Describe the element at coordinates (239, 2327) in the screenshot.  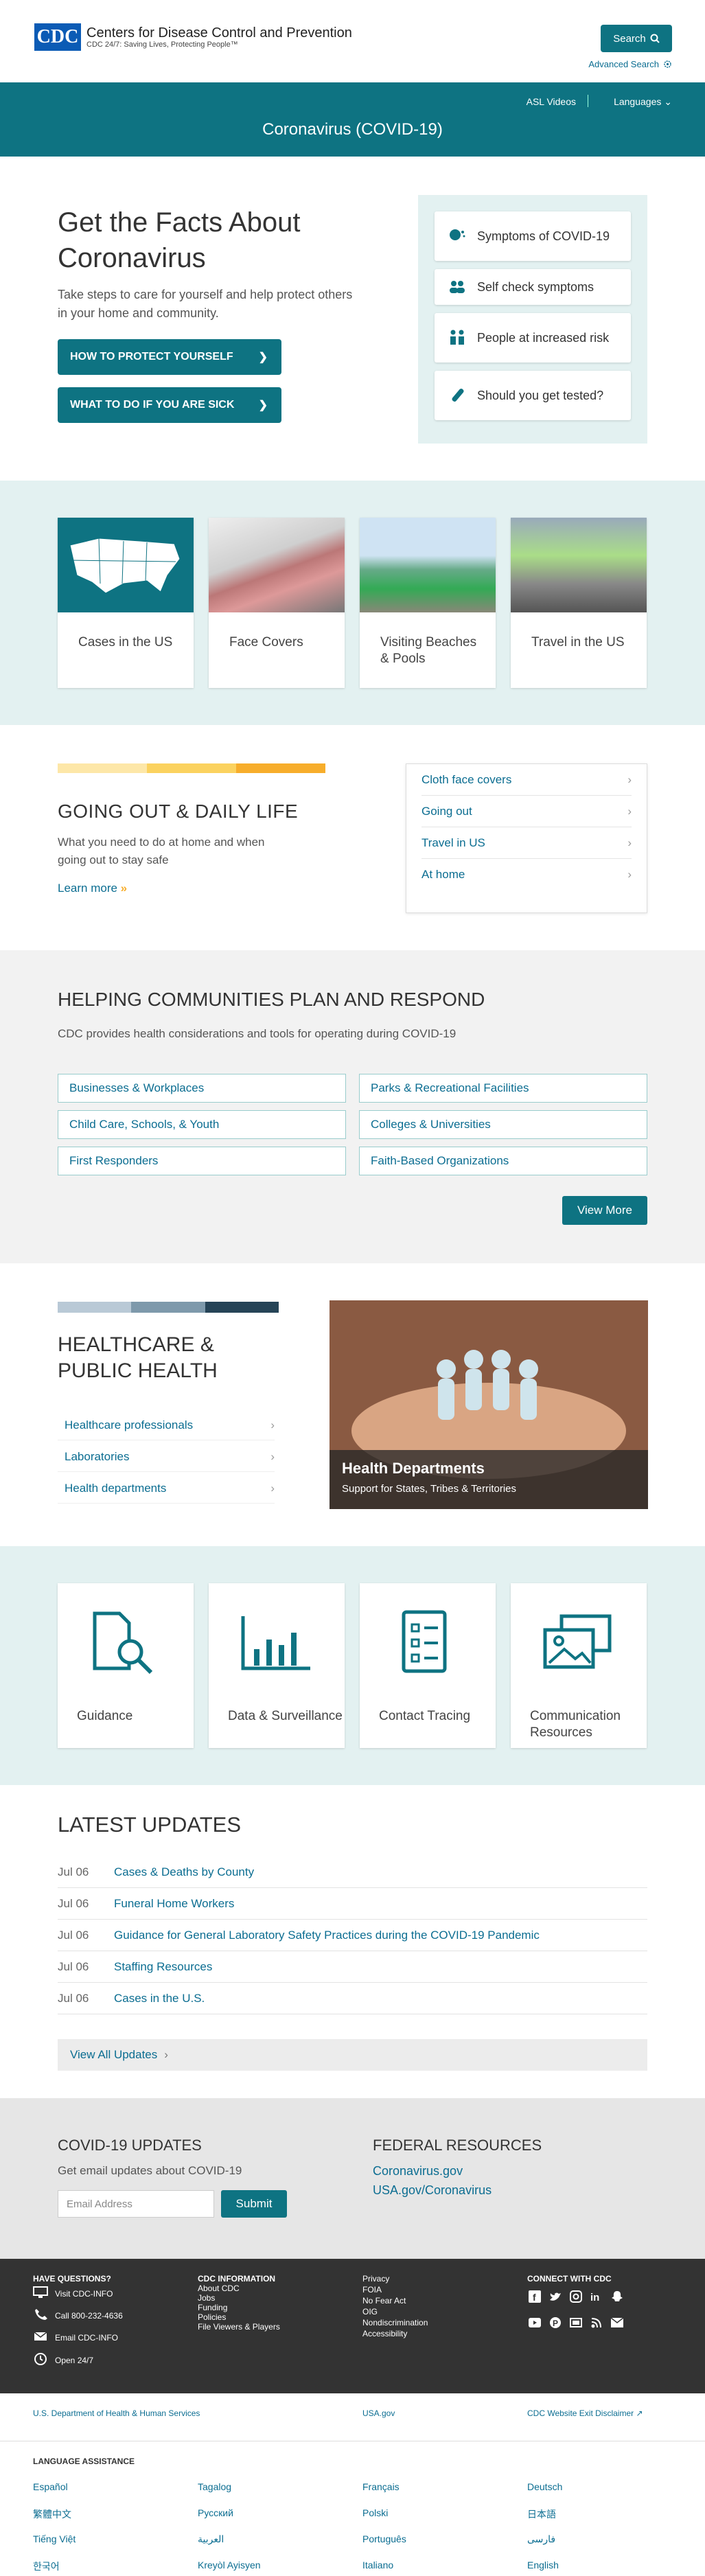
I see `footer-link: File Viewers & Players` at that location.